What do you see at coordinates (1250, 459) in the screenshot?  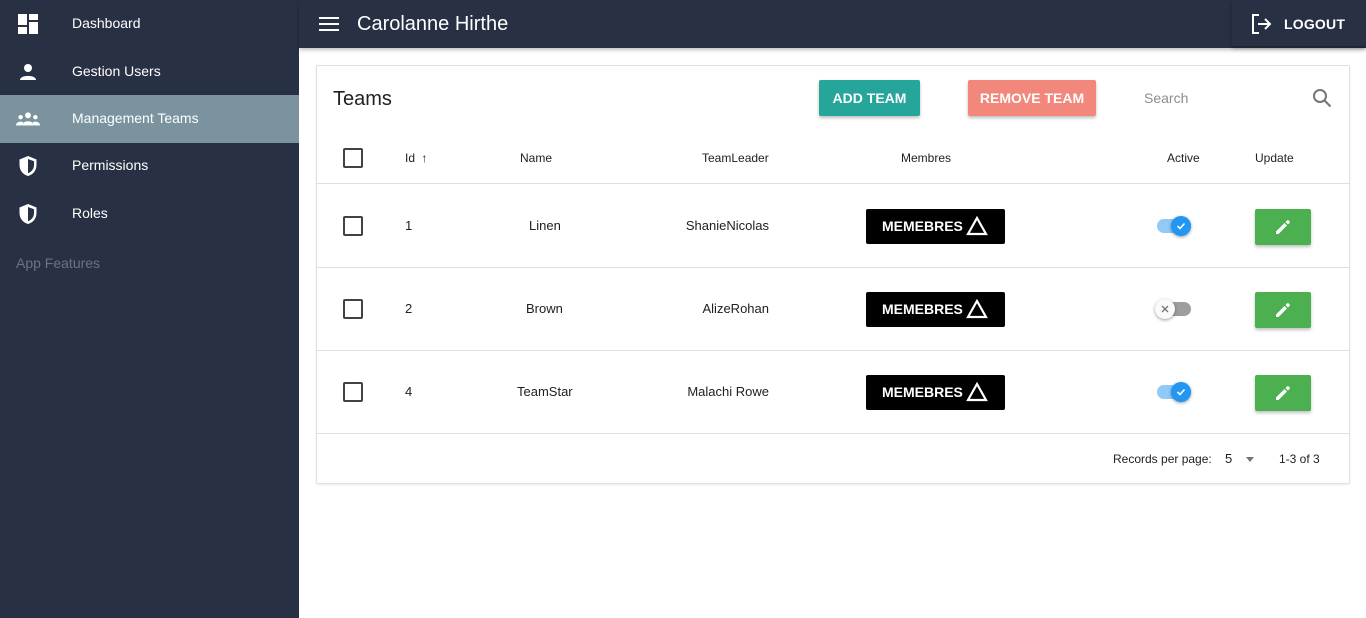 I see `chevron-down-icon` at bounding box center [1250, 459].